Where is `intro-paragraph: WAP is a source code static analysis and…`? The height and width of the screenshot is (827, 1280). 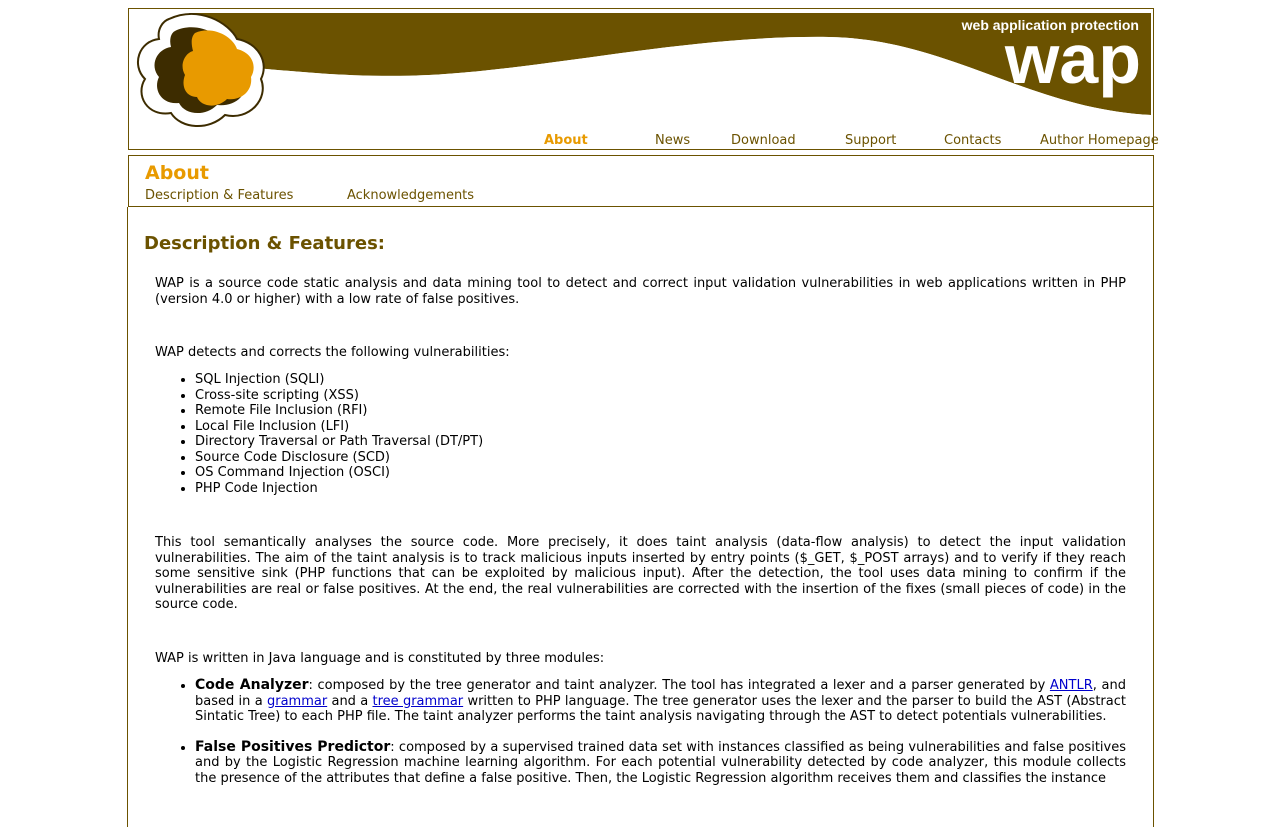
intro-paragraph: WAP is a source code static analysis and… is located at coordinates (640, 291).